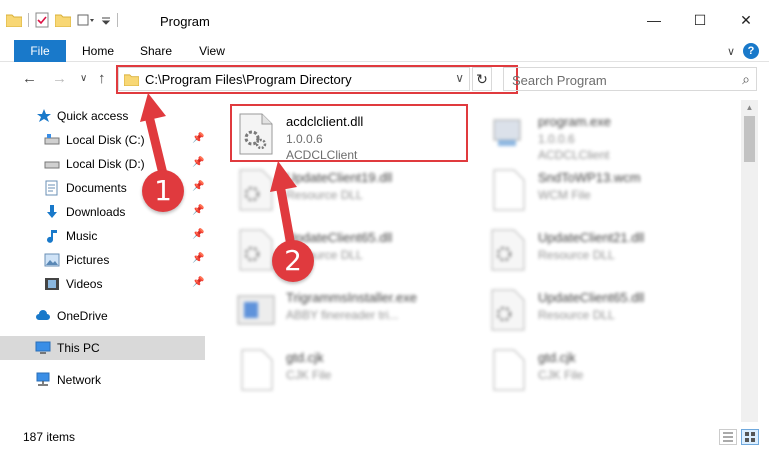 The height and width of the screenshot is (463, 769). I want to click on file-item-updateclient21: UpdateClient21.dll Resource DLL, so click(608, 252).